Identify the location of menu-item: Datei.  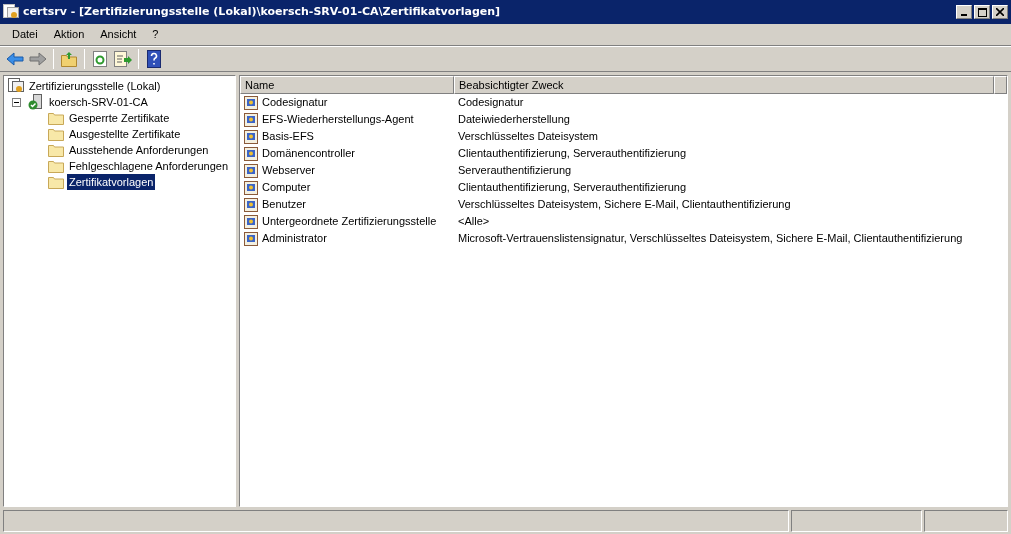
(25, 34).